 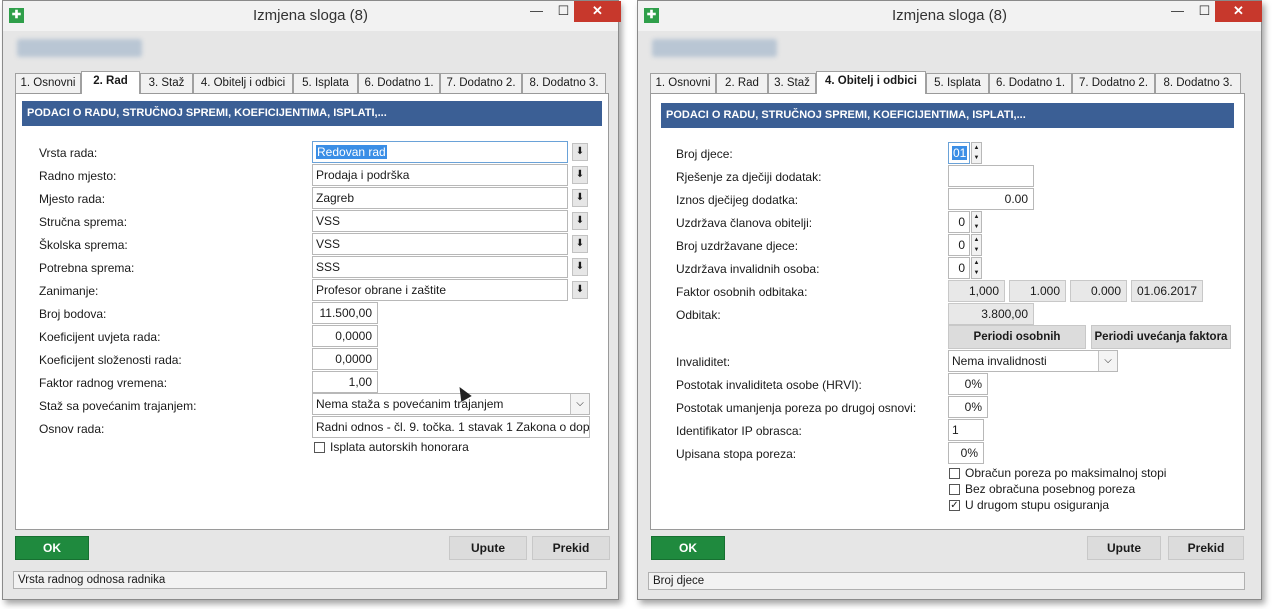 What do you see at coordinates (968, 407) in the screenshot?
I see `postotak-umanjenja-input: 0%` at bounding box center [968, 407].